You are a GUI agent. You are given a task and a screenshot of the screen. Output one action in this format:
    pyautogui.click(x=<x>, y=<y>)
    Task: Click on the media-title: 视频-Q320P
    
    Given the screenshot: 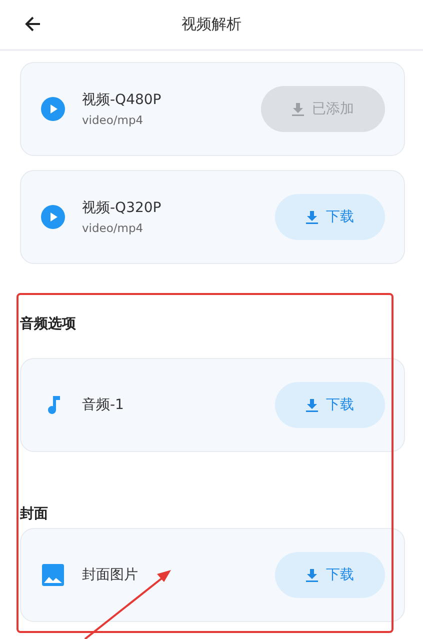 What is the action you would take?
    pyautogui.click(x=122, y=208)
    